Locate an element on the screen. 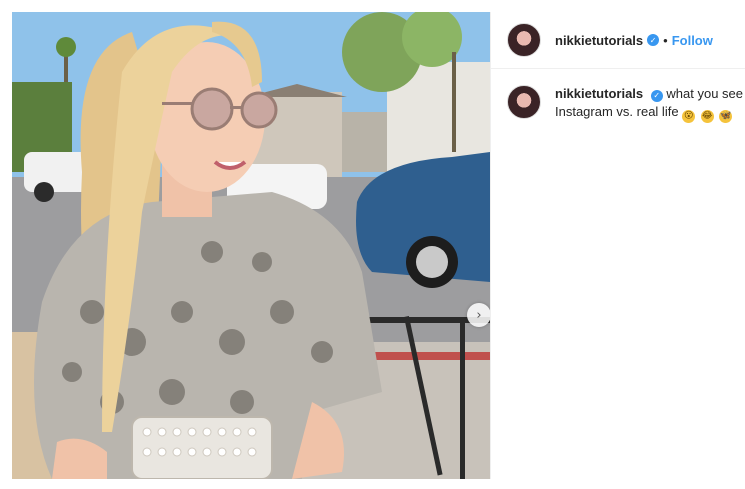 This screenshot has height=489, width=745. post-header: nikkietutorials ✓ • Follow is located at coordinates (618, 40).